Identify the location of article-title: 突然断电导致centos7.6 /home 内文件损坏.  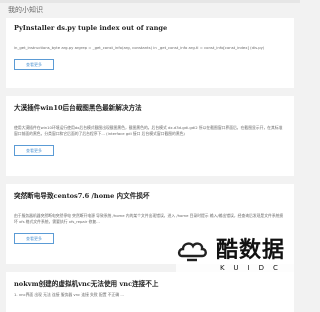
(150, 195).